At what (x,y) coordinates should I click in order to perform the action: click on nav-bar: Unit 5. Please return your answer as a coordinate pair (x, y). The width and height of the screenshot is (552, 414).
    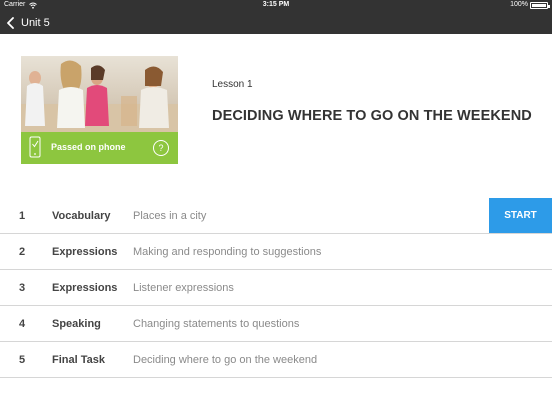
    Looking at the image, I should click on (276, 23).